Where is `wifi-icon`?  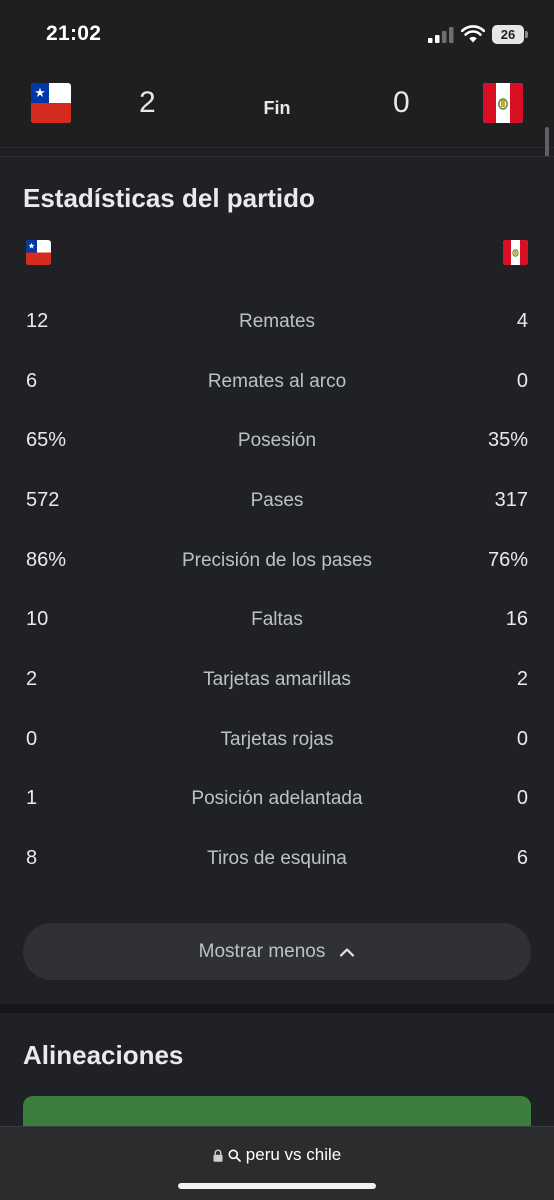 wifi-icon is located at coordinates (473, 34).